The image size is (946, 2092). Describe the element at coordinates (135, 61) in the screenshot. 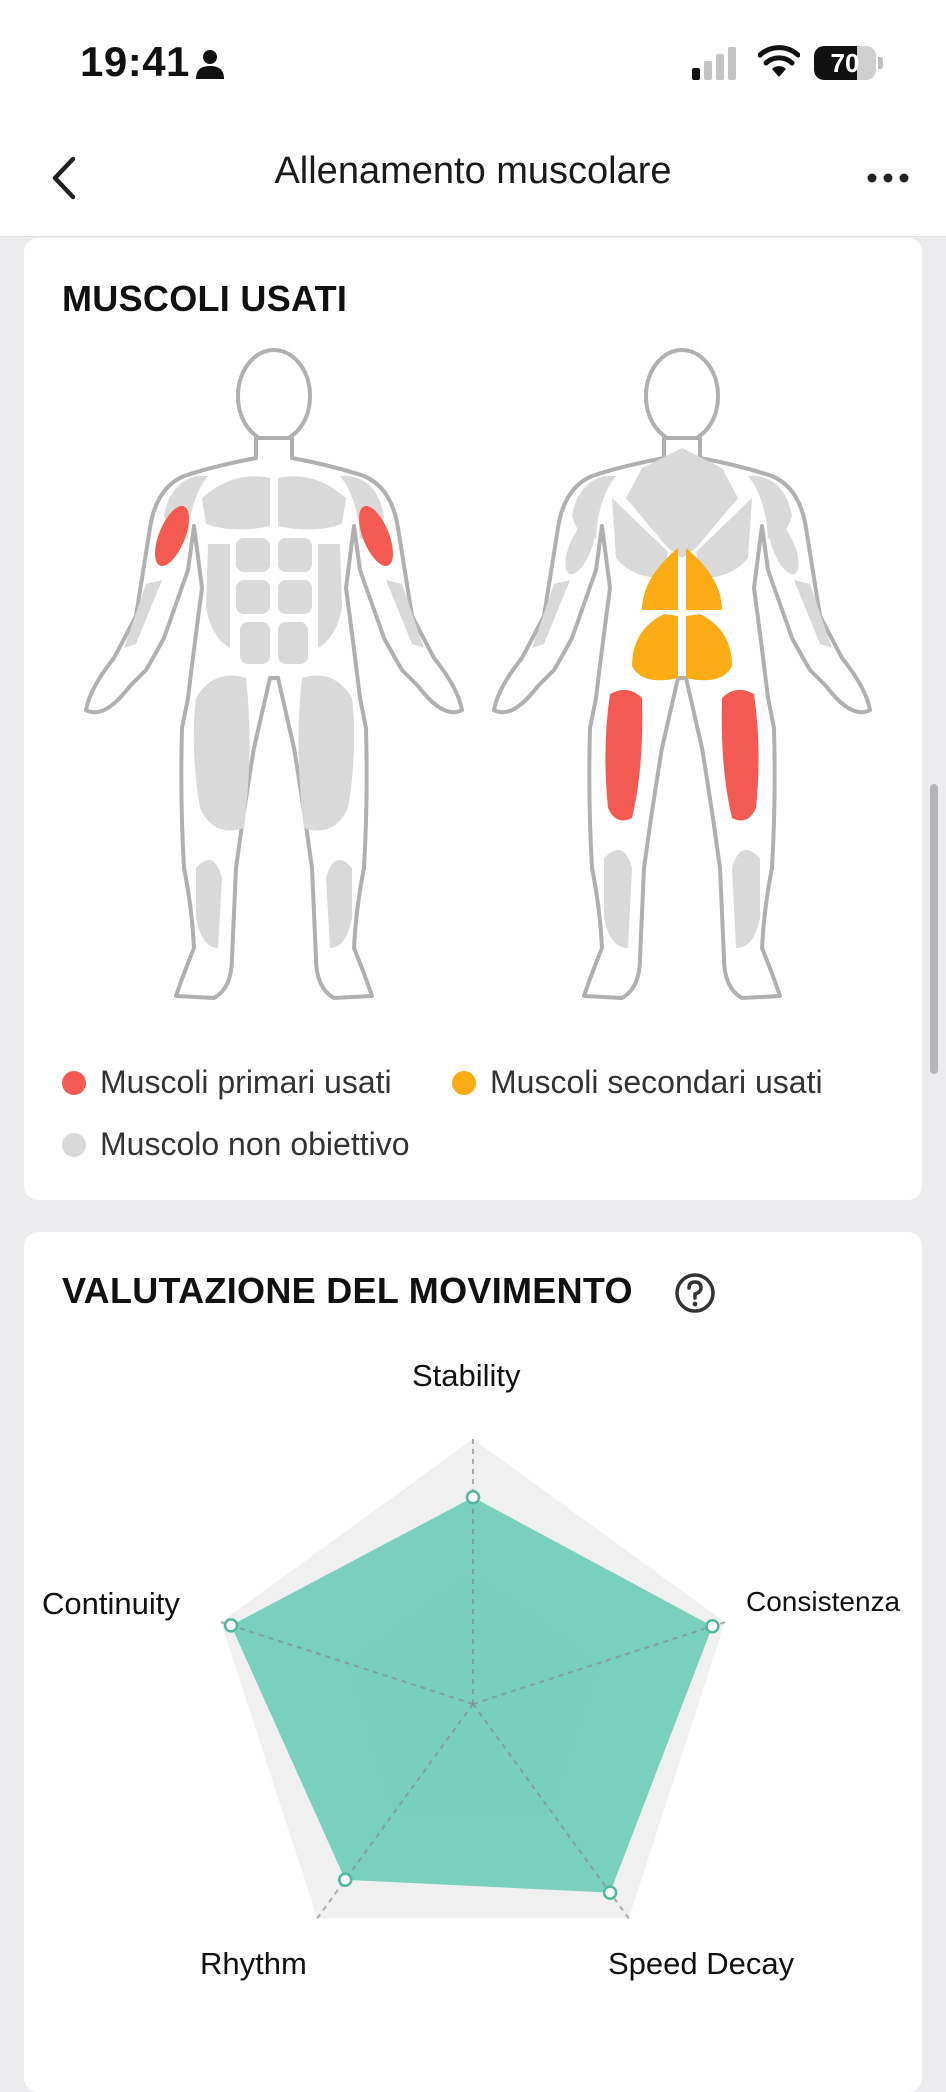

I see `status-time: 19:41` at that location.